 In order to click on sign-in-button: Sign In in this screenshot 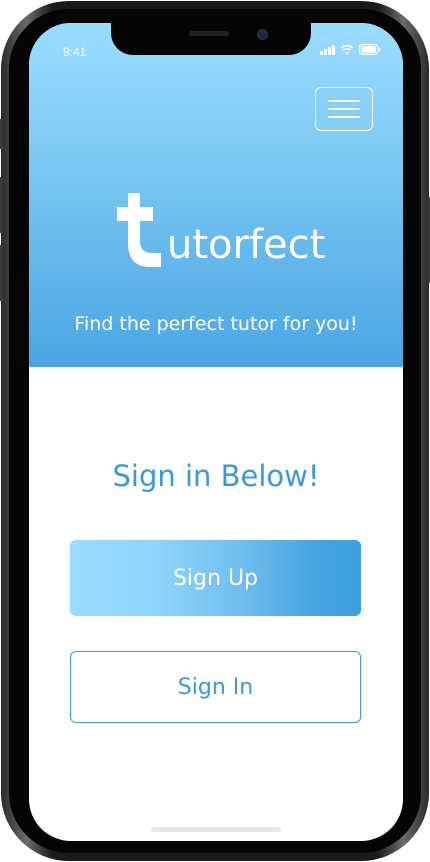, I will do `click(215, 687)`.